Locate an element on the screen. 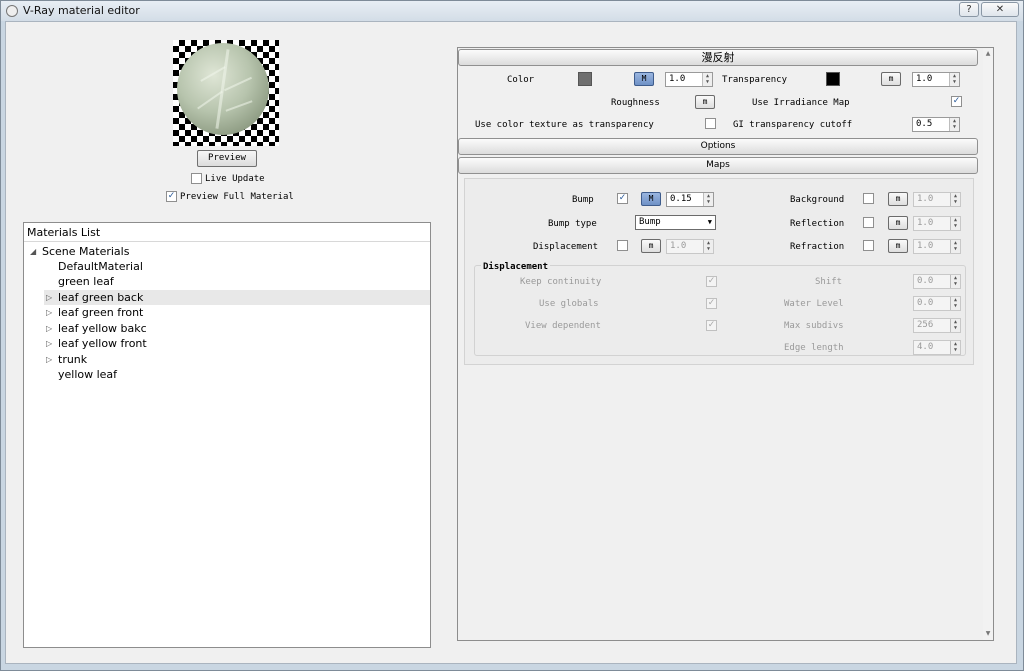  refraction-map-button: m is located at coordinates (898, 246).